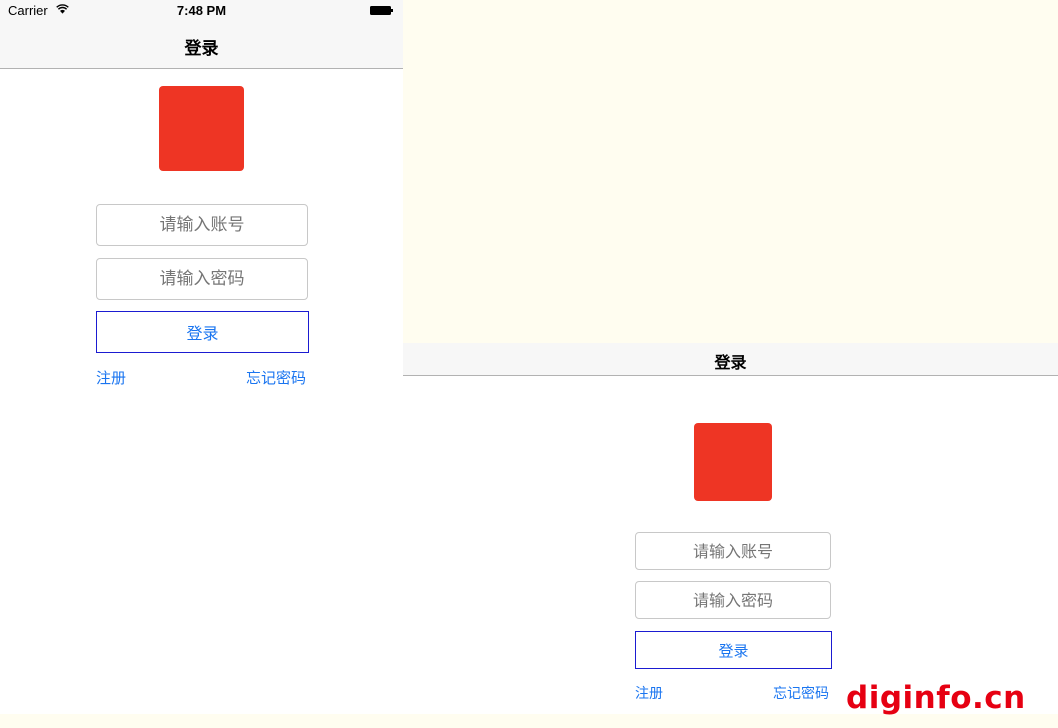 Image resolution: width=1058 pixels, height=728 pixels. Describe the element at coordinates (936, 698) in the screenshot. I see `watermark-text: diginfo.cn` at that location.